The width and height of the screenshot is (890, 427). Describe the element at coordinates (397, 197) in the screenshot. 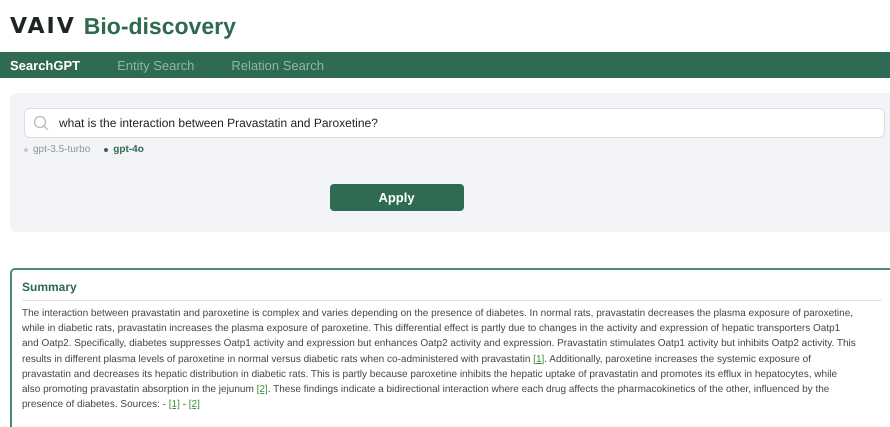

I see `apply-button: Apply` at that location.